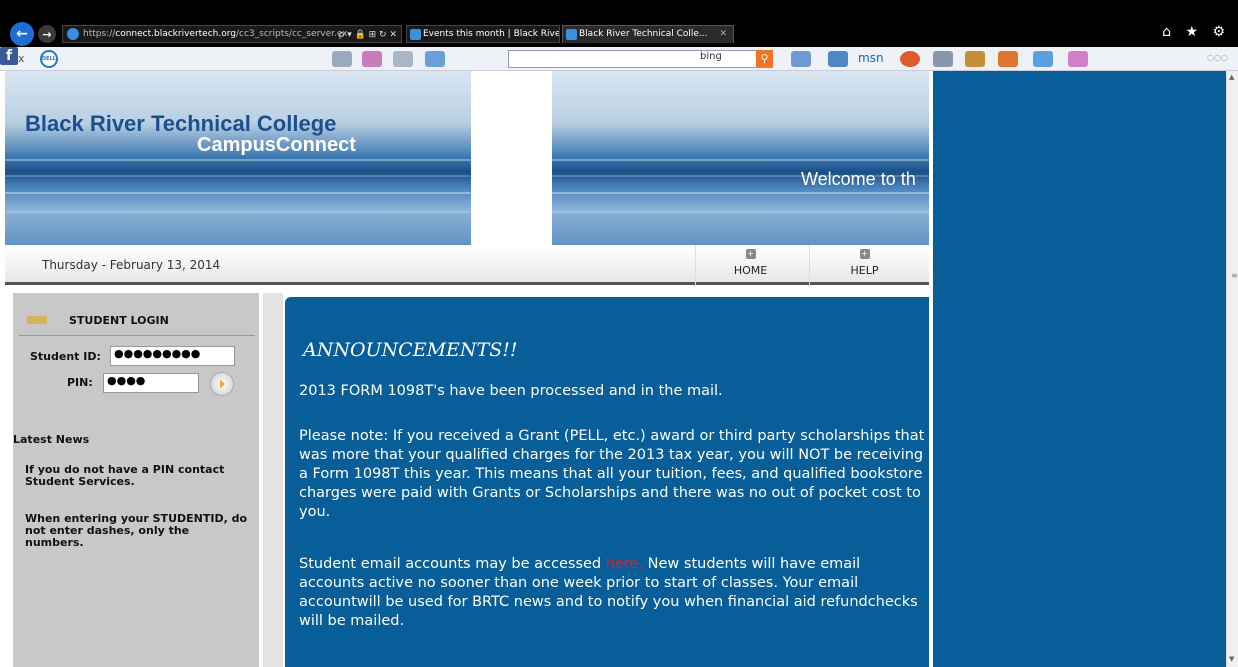 The image size is (1238, 667). Describe the element at coordinates (172, 356) in the screenshot. I see `student-id-input: ●●●●●●●●●` at that location.